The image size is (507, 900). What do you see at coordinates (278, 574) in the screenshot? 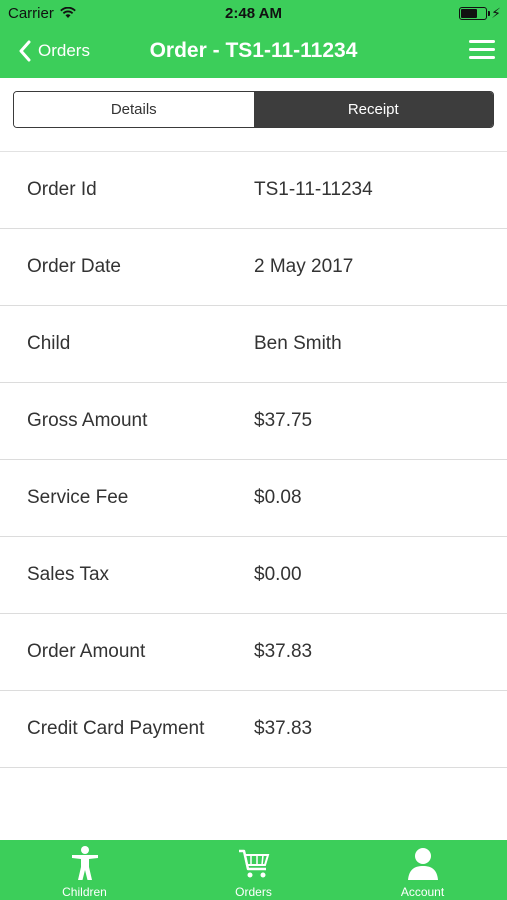
I see `row-value: $0.00` at bounding box center [278, 574].